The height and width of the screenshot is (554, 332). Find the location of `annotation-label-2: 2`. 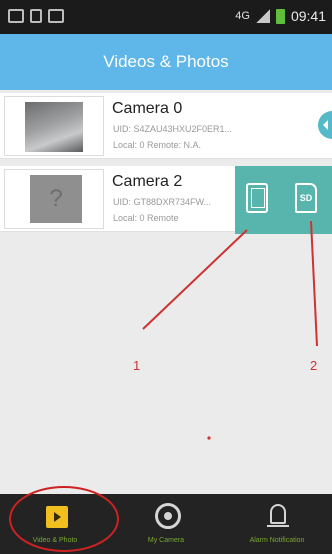

annotation-label-2: 2 is located at coordinates (314, 365).